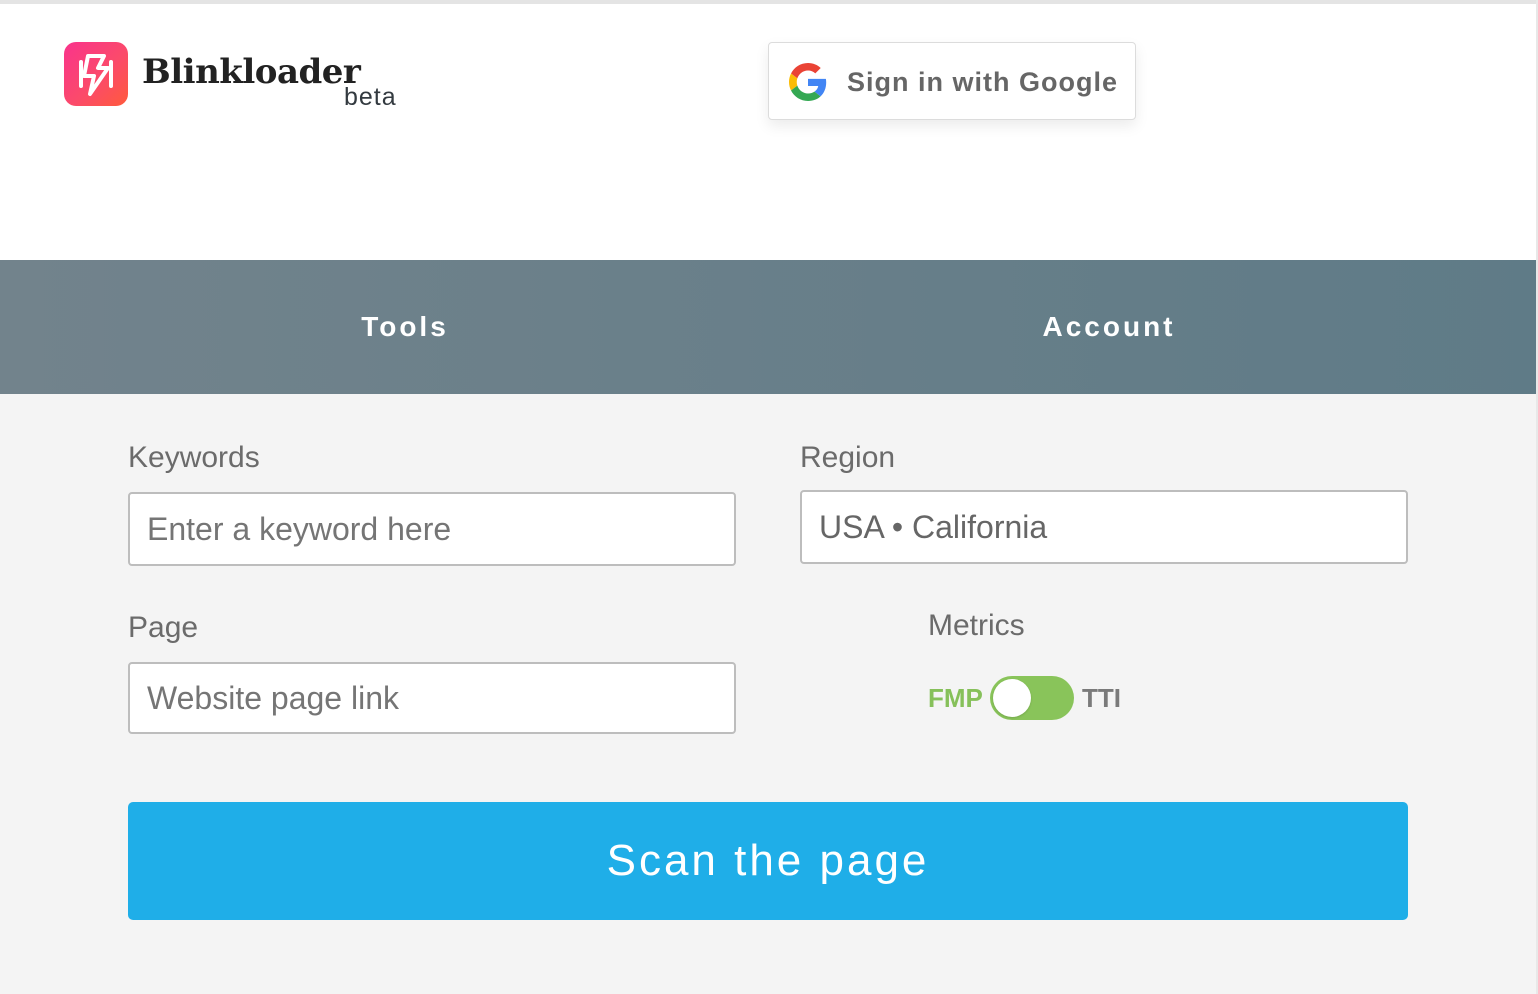  I want to click on scan-page-button: Scan the page, so click(768, 861).